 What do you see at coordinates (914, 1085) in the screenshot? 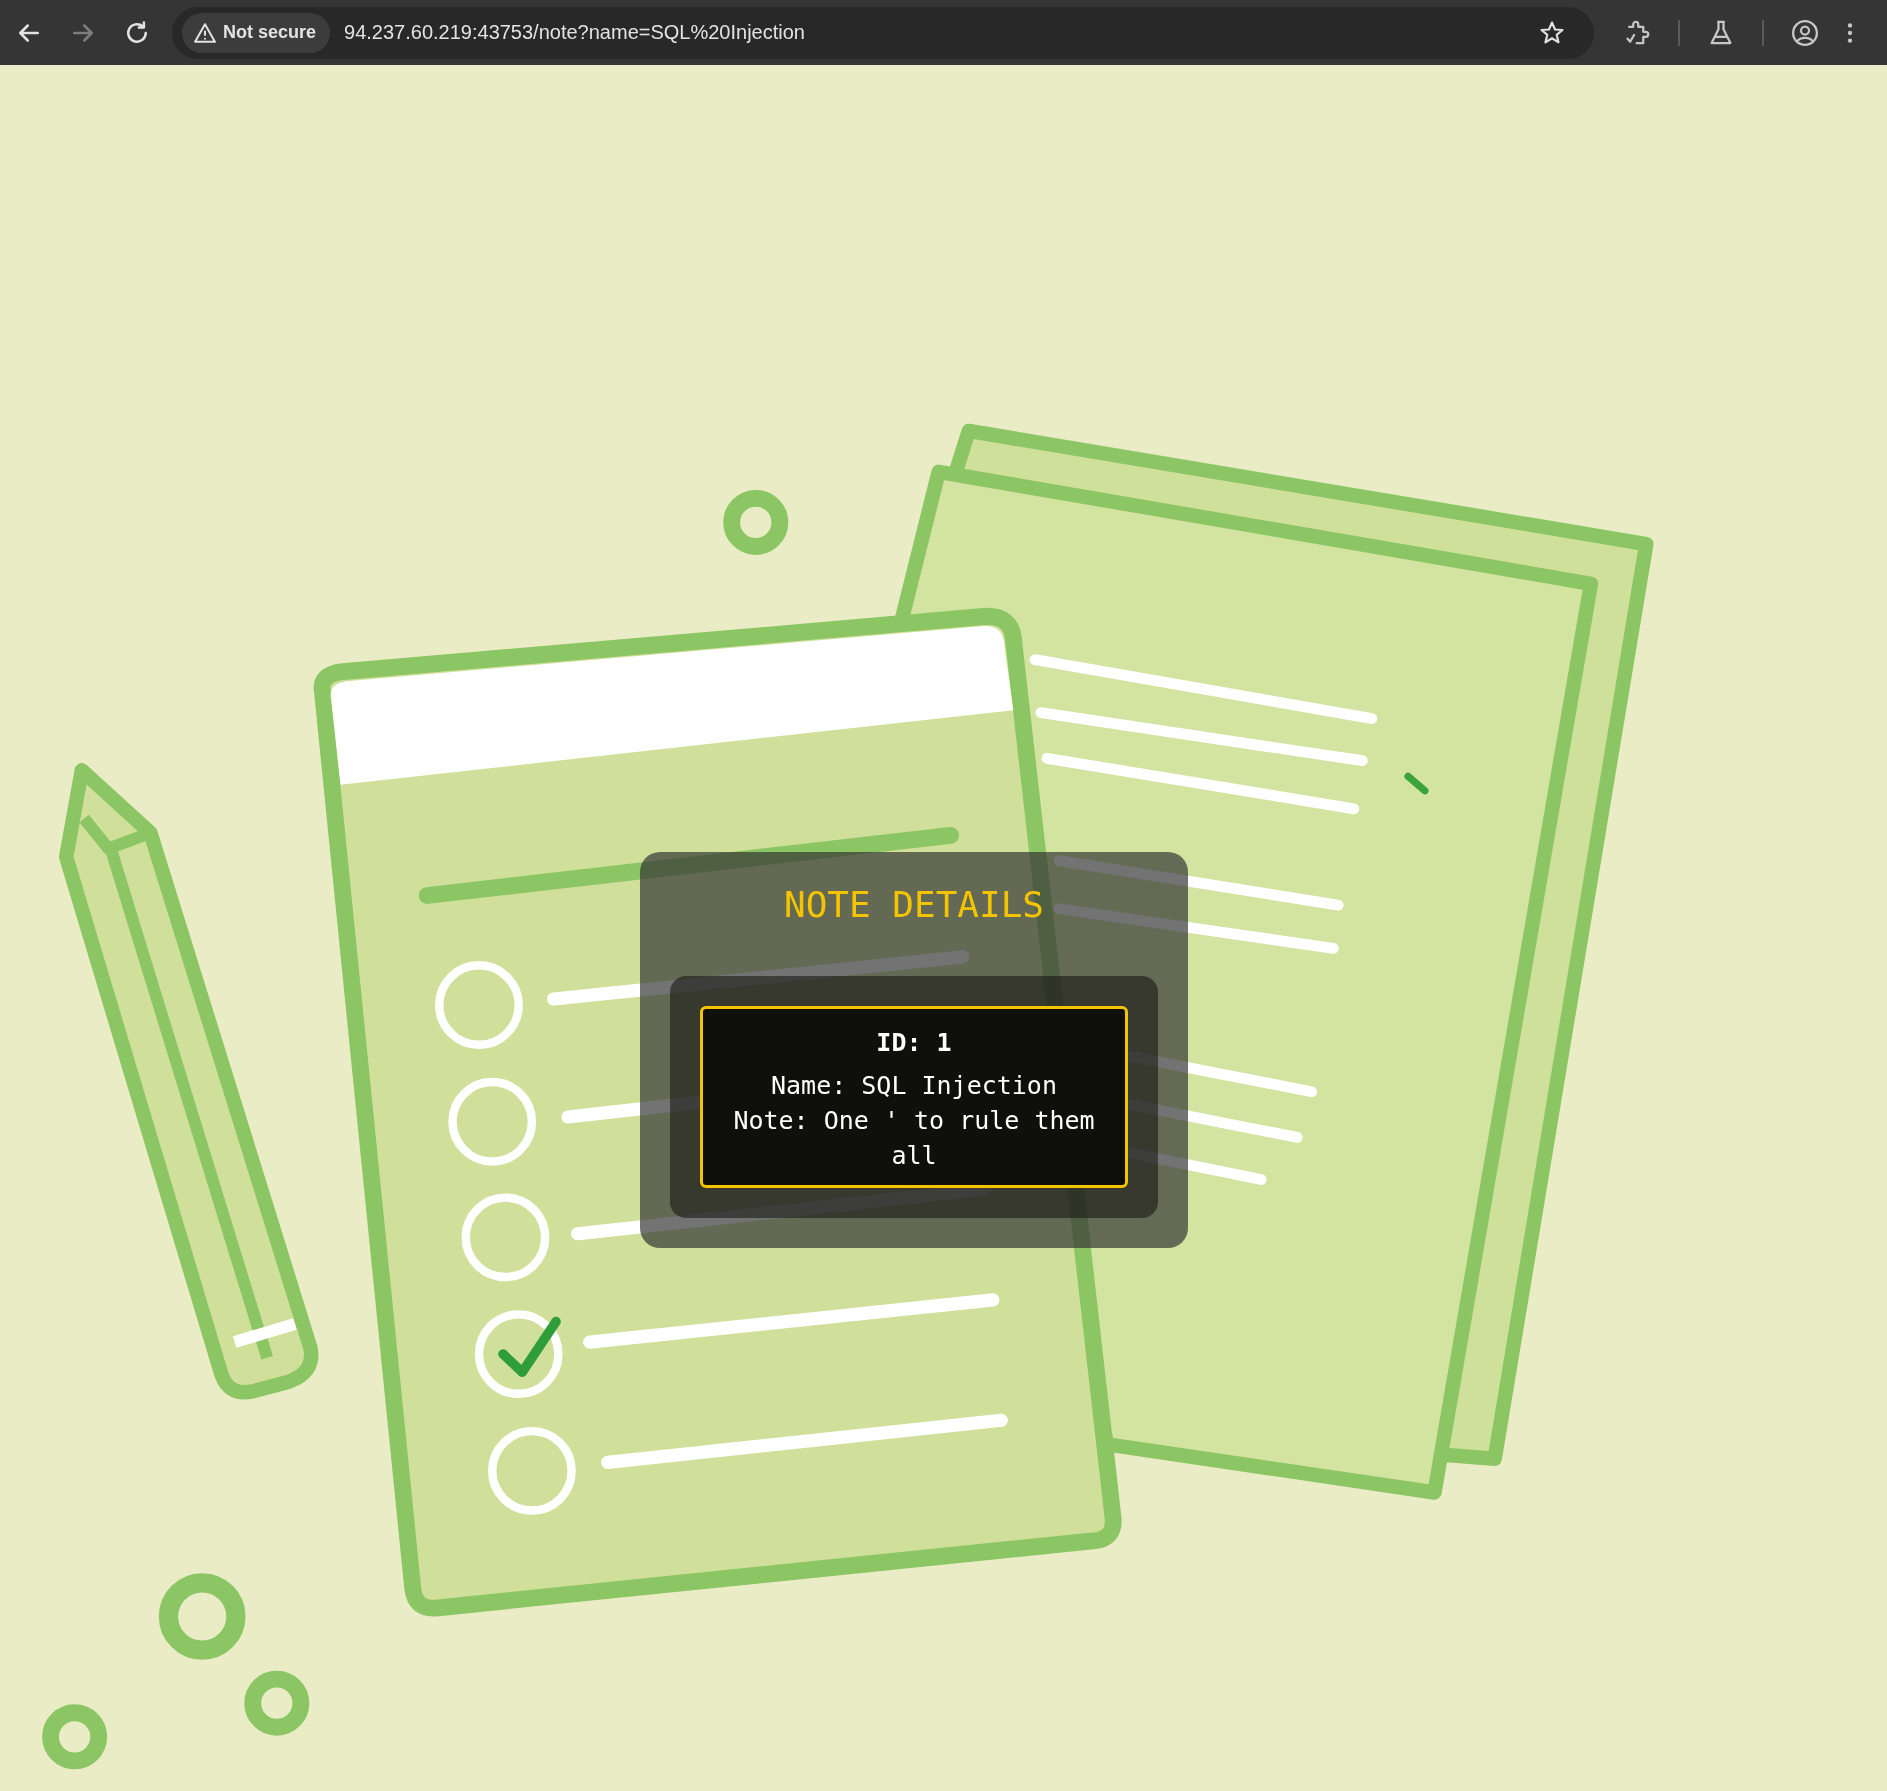
I see `note-field: Name: SQL Injection` at bounding box center [914, 1085].